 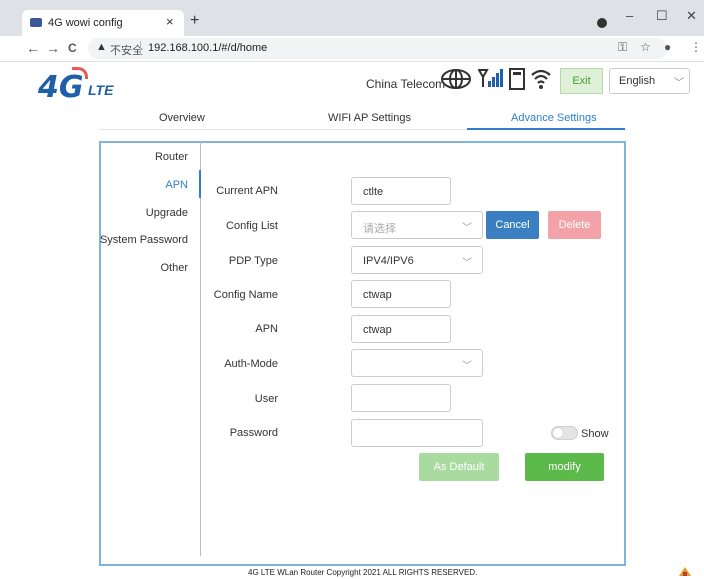 What do you see at coordinates (512, 225) in the screenshot?
I see `cancel-button: Cancel` at bounding box center [512, 225].